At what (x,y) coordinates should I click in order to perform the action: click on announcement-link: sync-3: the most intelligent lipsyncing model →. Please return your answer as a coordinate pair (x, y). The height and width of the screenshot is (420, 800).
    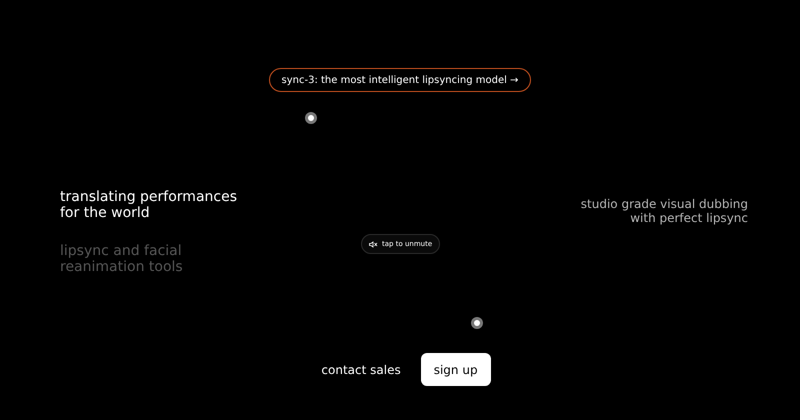
    Looking at the image, I should click on (400, 80).